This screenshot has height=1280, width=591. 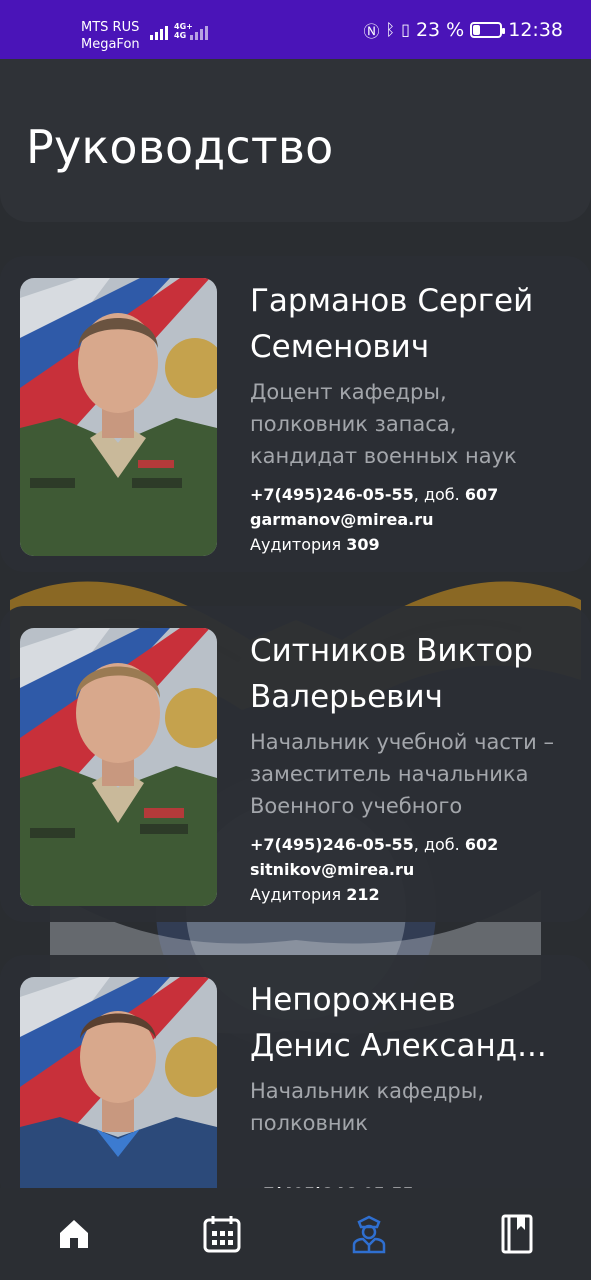 I want to click on staff-role: Начальник кафедры, полковник, so click(x=367, y=1107).